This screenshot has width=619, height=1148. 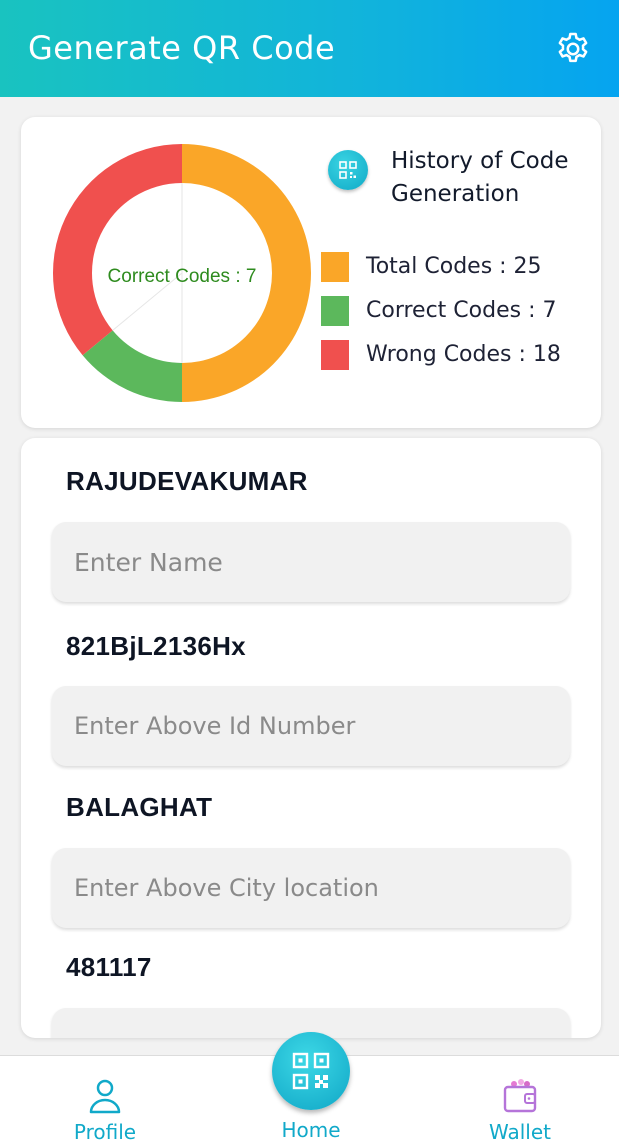 I want to click on person-icon, so click(x=105, y=1096).